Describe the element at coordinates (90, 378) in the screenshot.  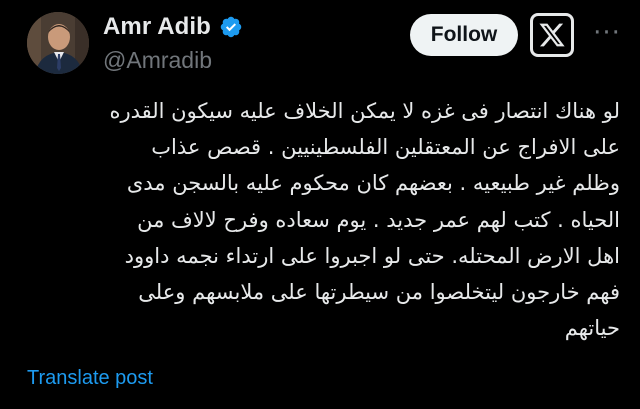
I see `translate-post-link: Translate post` at that location.